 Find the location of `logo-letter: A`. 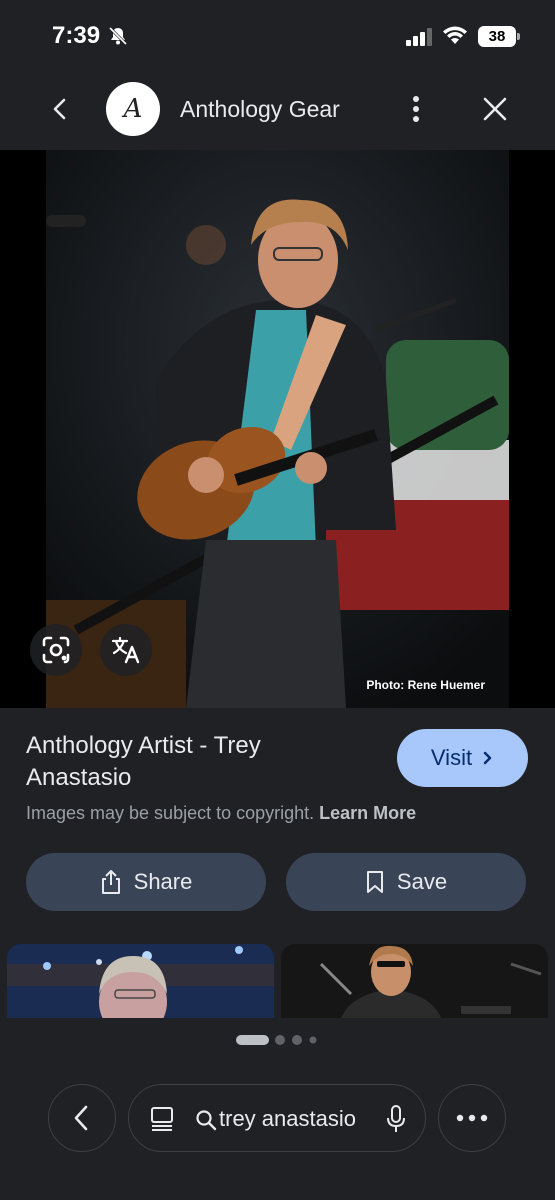

logo-letter: A is located at coordinates (133, 109).